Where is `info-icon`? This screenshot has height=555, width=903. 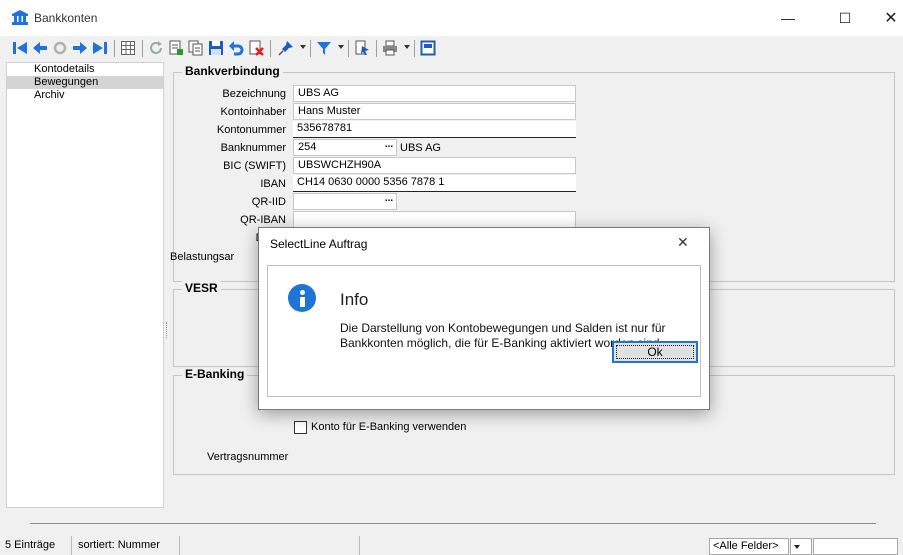
info-icon is located at coordinates (302, 298).